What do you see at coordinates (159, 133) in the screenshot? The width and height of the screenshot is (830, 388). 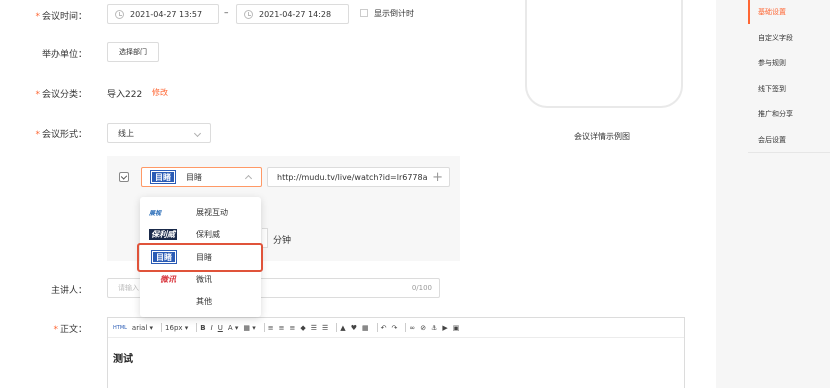 I see `format-select: 线上` at bounding box center [159, 133].